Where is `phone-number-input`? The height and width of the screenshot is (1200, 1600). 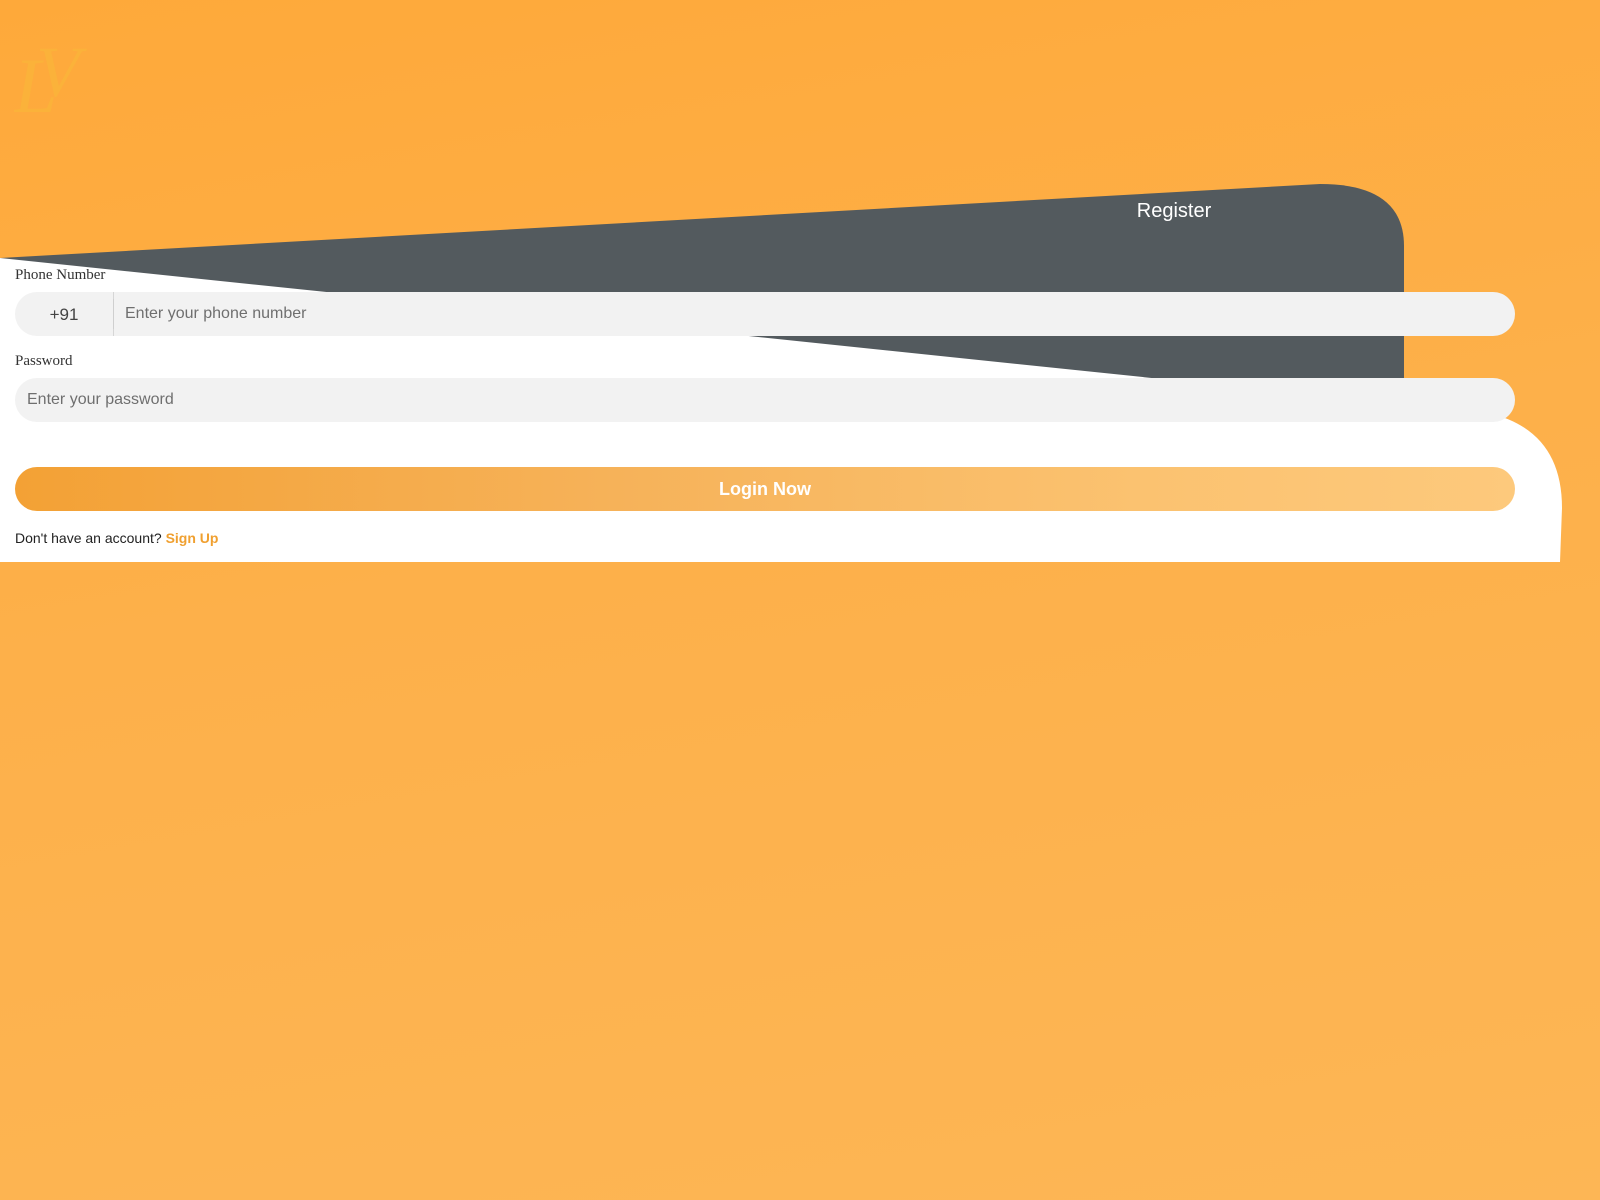
phone-number-input is located at coordinates (813, 314).